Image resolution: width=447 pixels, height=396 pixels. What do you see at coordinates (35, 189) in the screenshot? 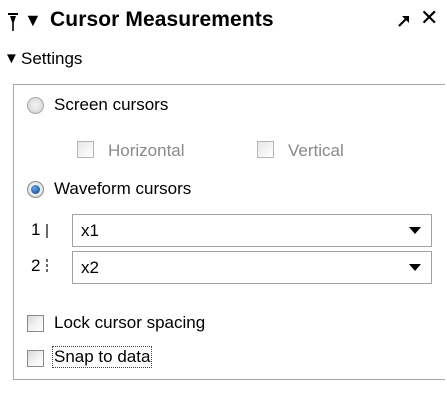
I see `waveform-cursors-radio` at bounding box center [35, 189].